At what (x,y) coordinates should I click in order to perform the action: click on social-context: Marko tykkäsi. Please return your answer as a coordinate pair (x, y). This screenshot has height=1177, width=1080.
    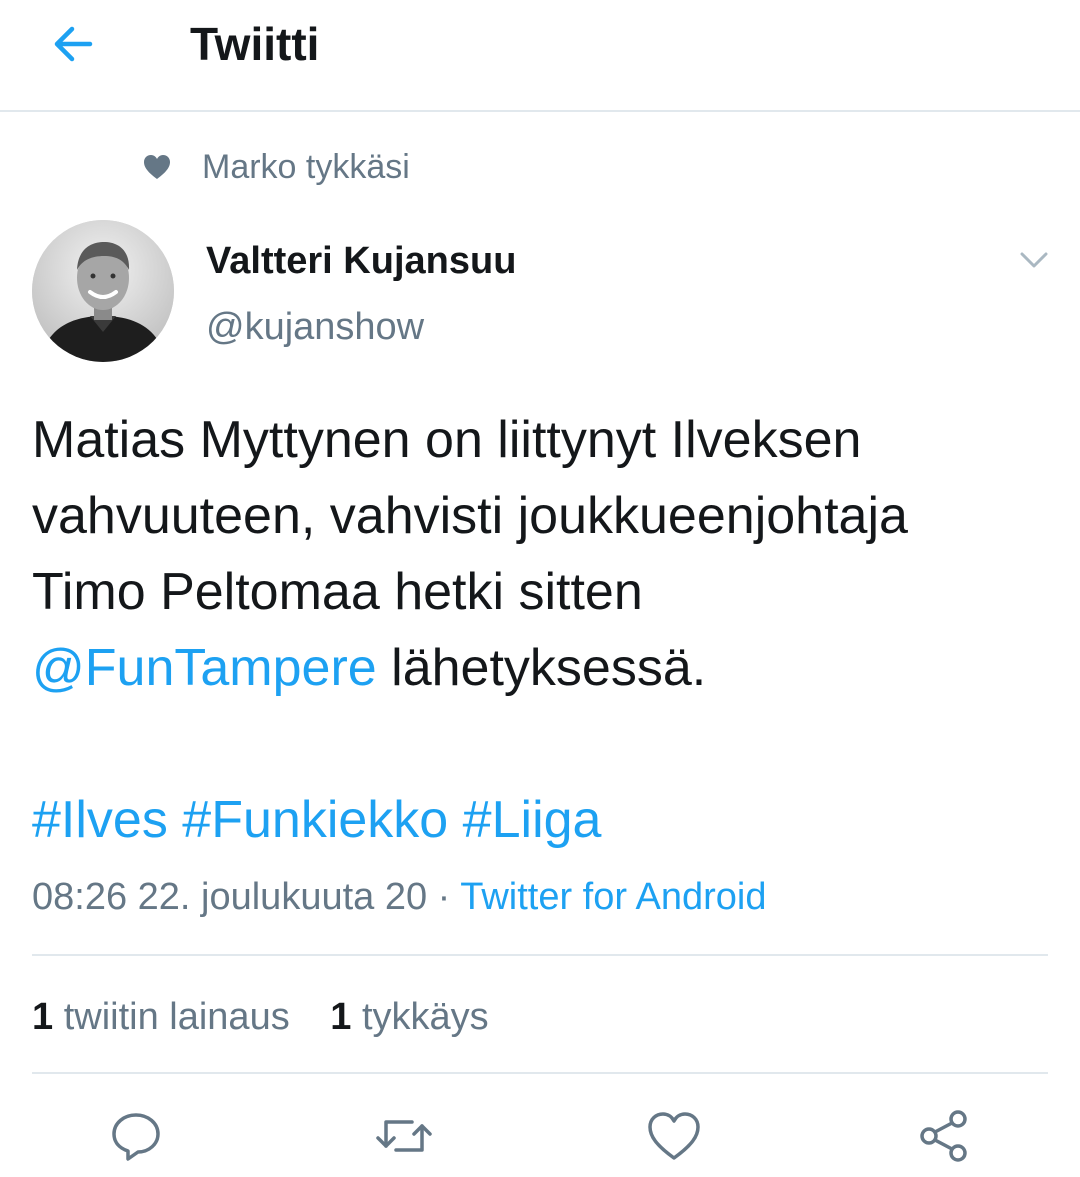
    Looking at the image, I should click on (276, 167).